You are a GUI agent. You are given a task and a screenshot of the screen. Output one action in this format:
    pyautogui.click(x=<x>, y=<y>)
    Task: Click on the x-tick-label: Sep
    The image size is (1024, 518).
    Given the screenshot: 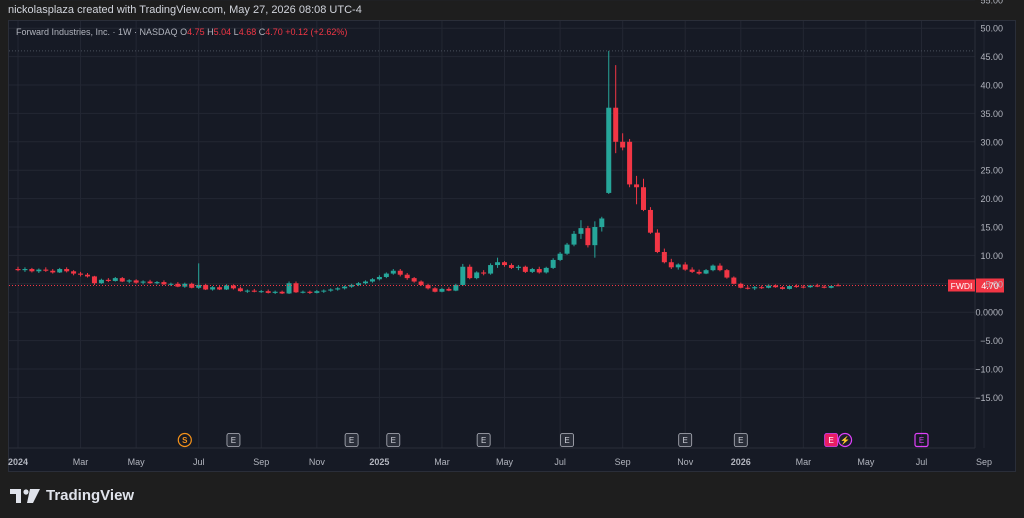 What is the action you would take?
    pyautogui.click(x=984, y=462)
    